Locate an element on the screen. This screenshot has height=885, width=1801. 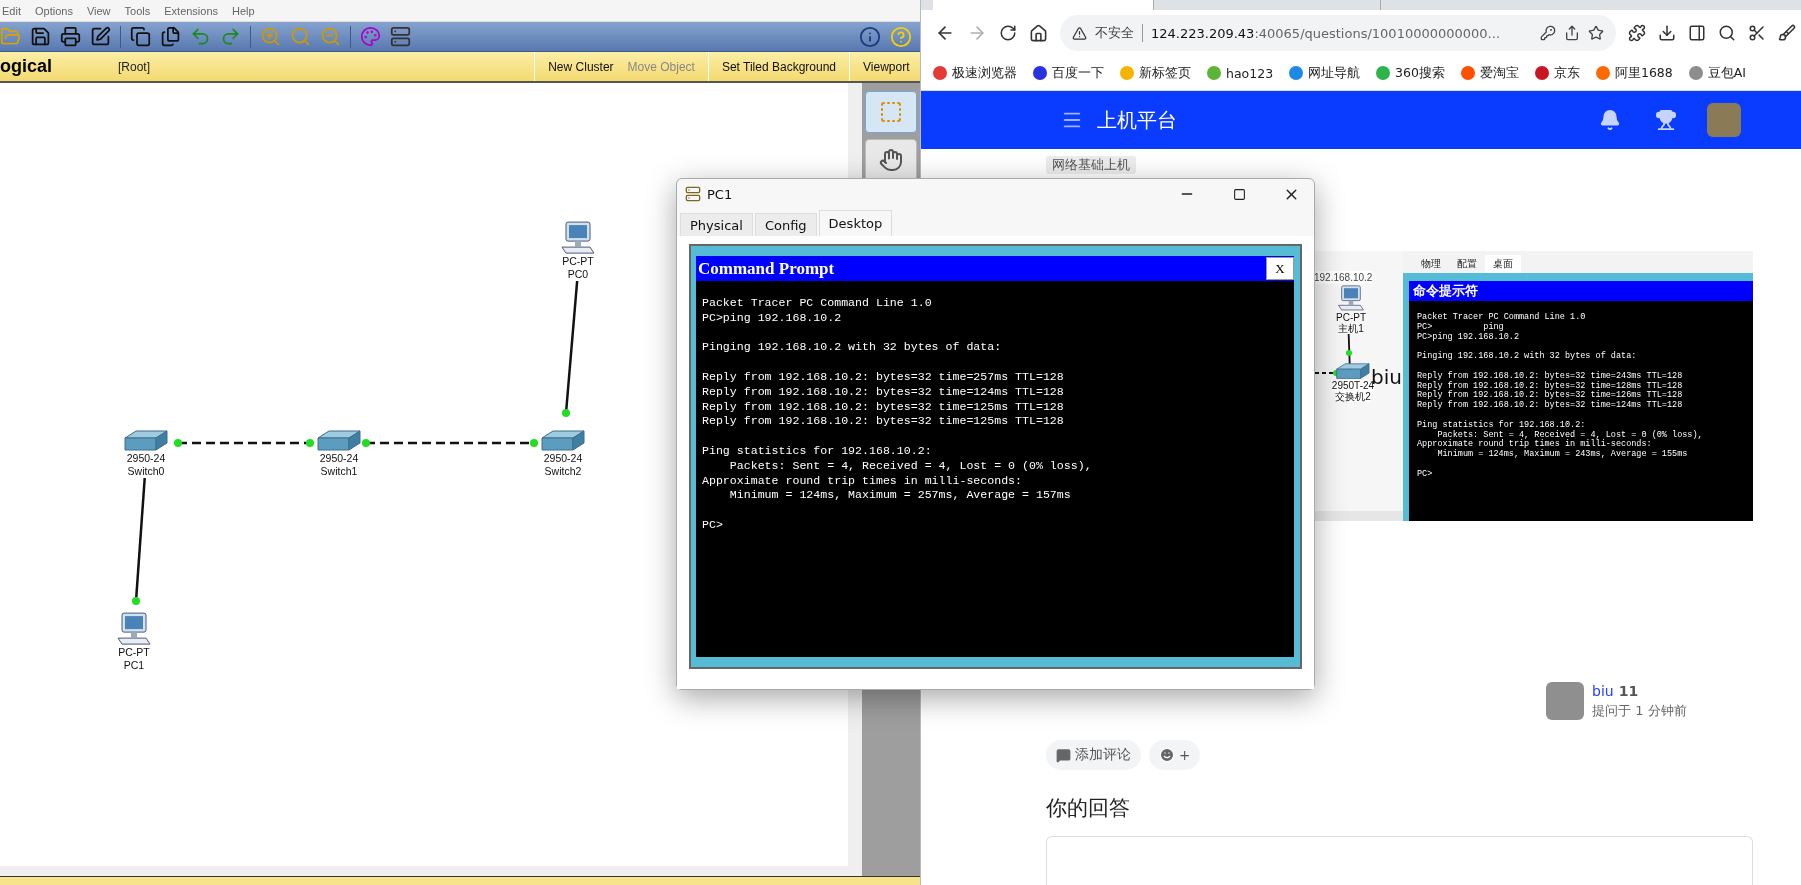
warning-icon is located at coordinates (1079, 33).